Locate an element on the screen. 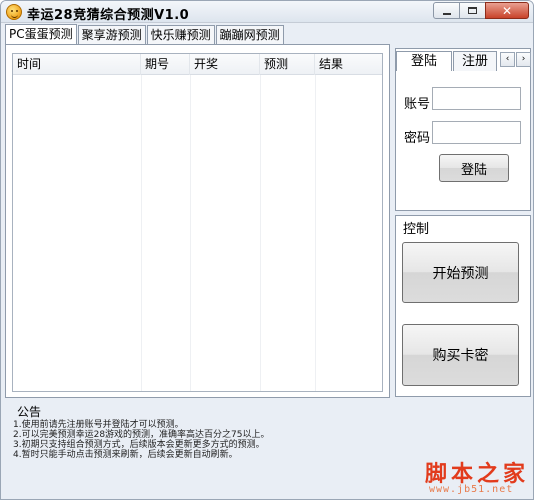 The width and height of the screenshot is (534, 500). tab-bengbeng: 蹦蹦网预测 is located at coordinates (249, 34).